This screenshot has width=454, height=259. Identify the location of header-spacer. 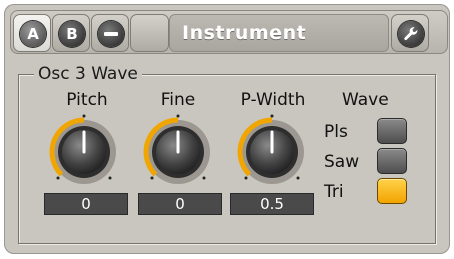
(149, 33).